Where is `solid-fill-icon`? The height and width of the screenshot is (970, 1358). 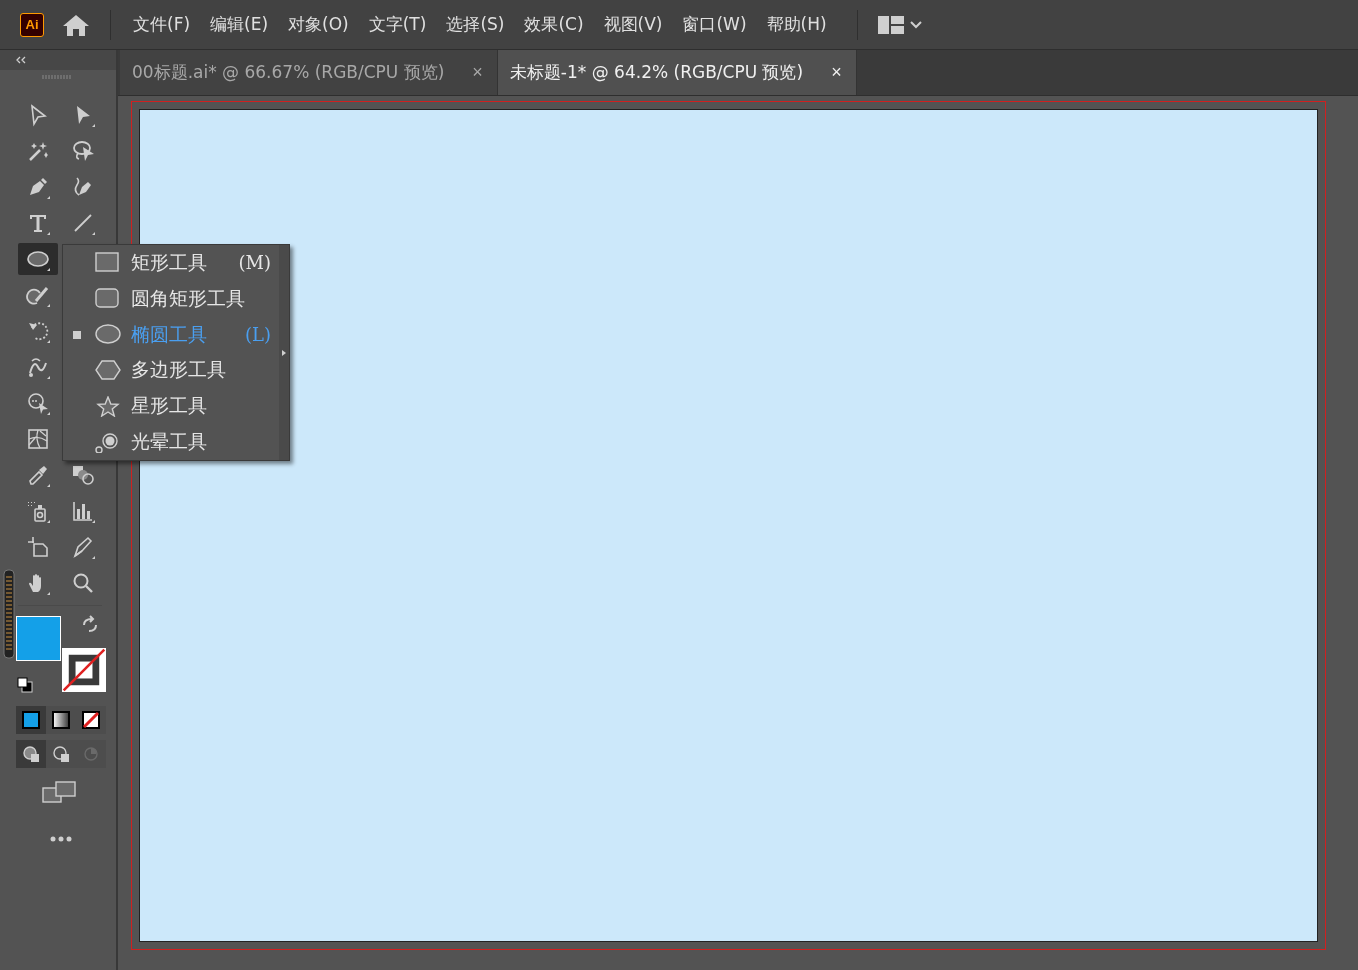
solid-fill-icon is located at coordinates (31, 720).